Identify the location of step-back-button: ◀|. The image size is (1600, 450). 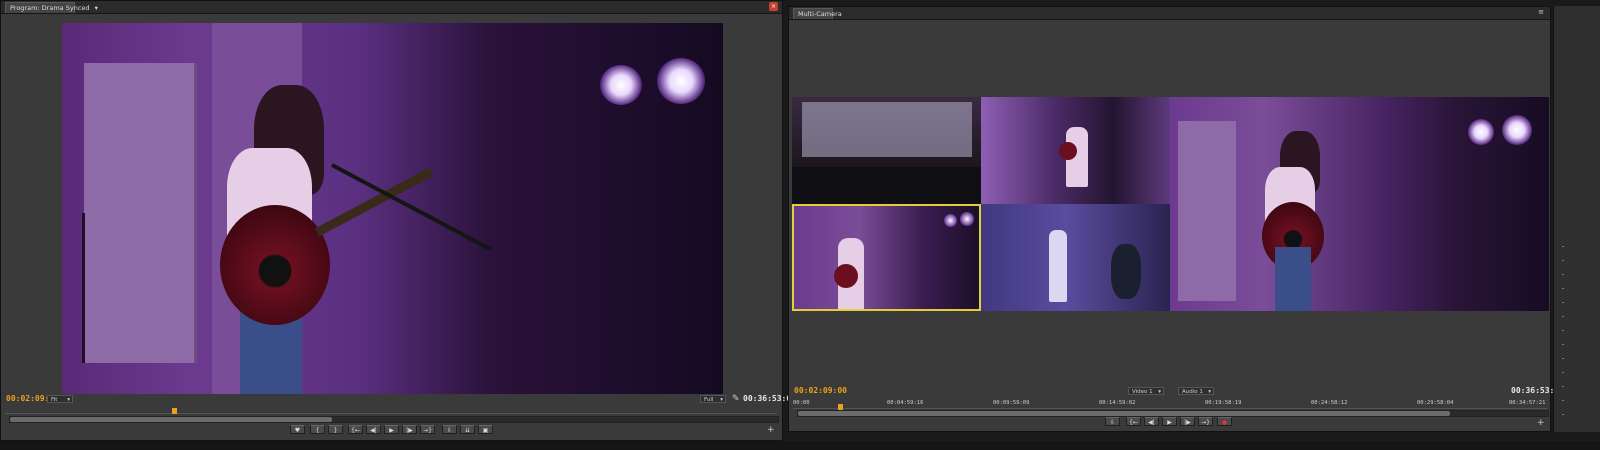
(373, 429).